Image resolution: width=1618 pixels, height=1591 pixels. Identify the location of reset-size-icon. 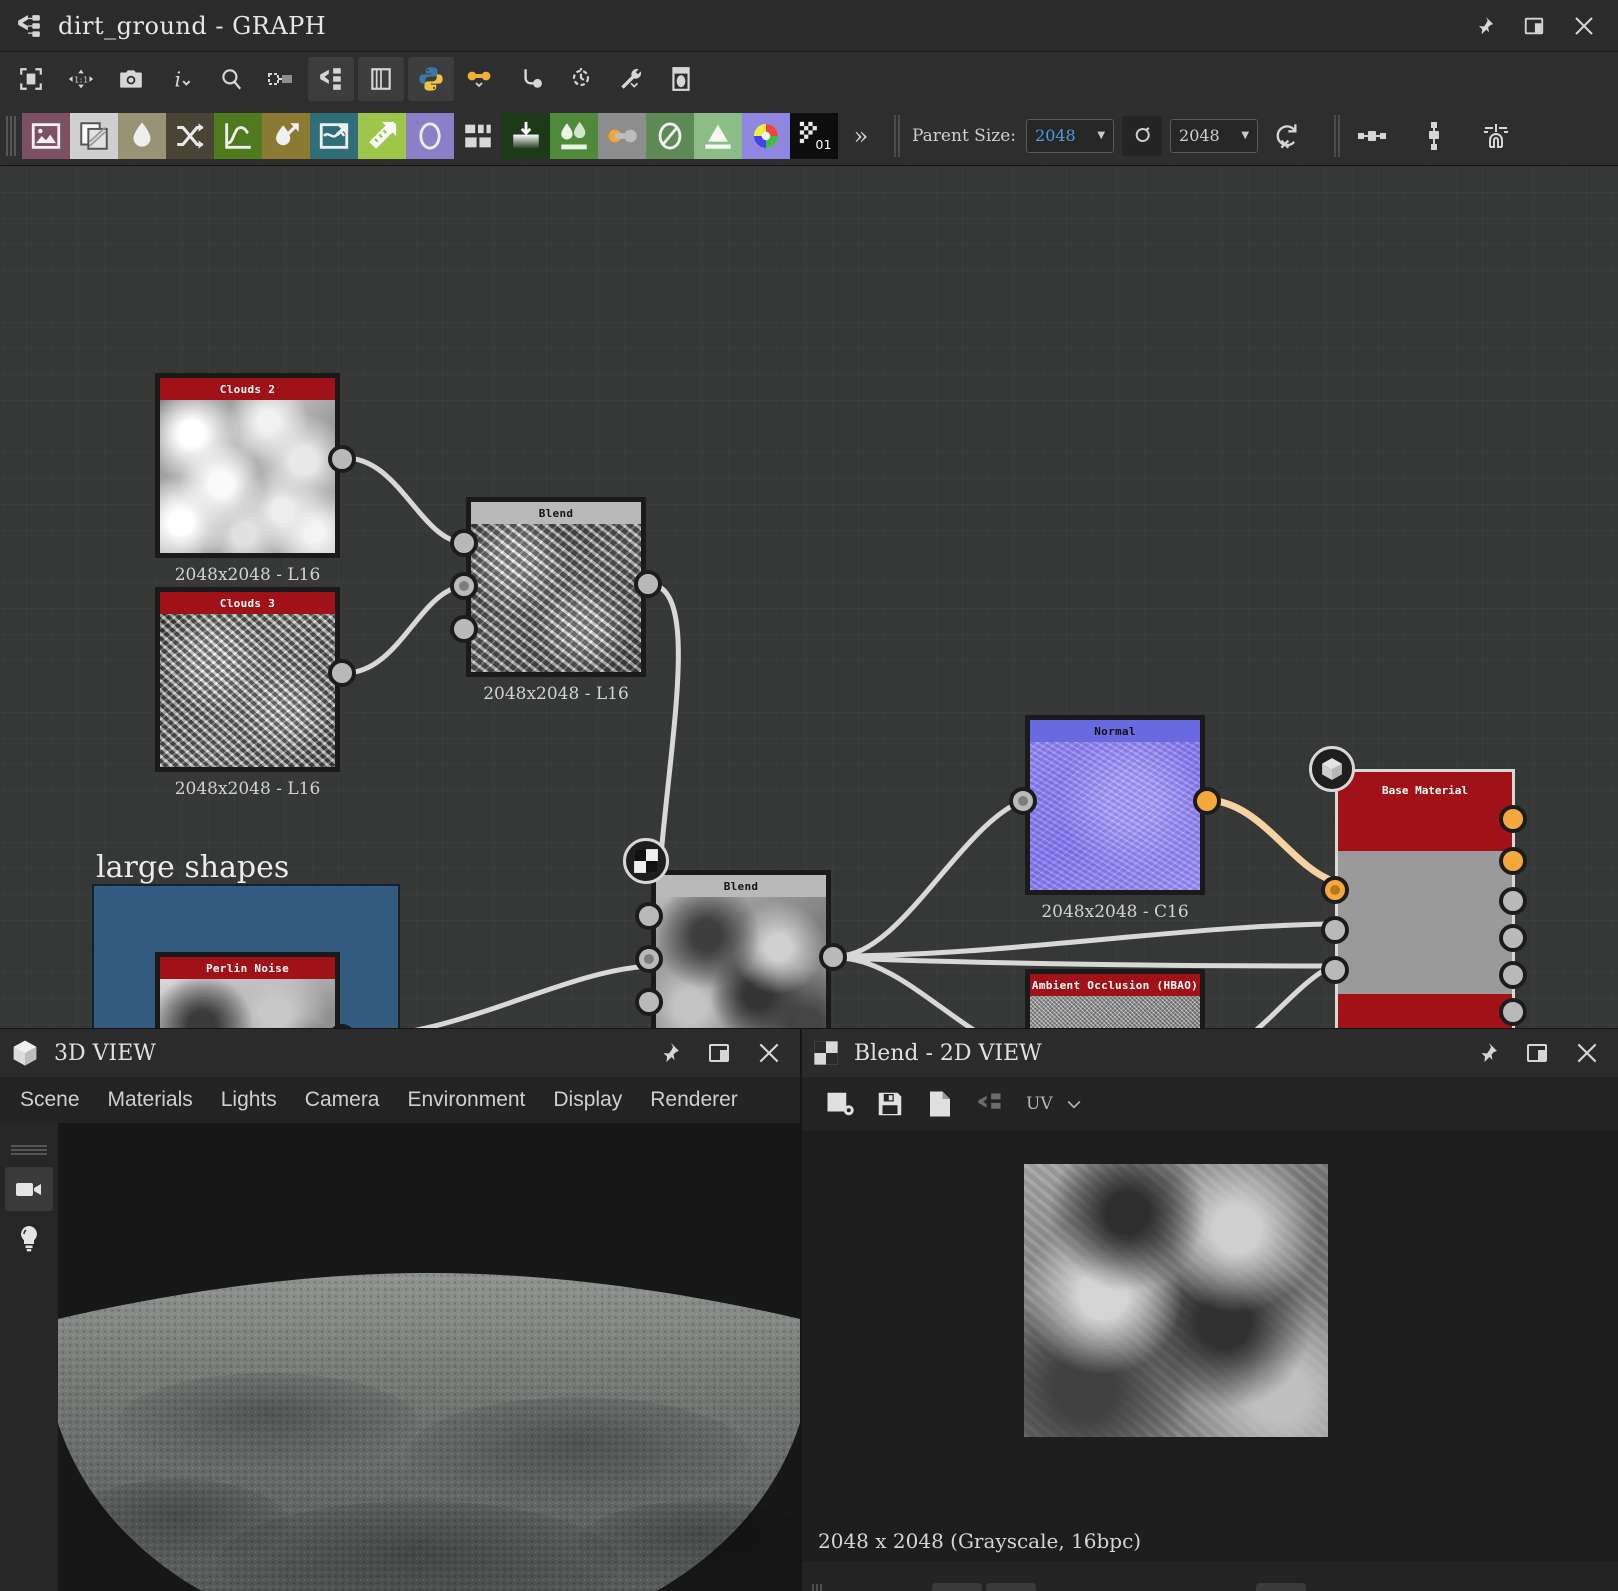
(1286, 136).